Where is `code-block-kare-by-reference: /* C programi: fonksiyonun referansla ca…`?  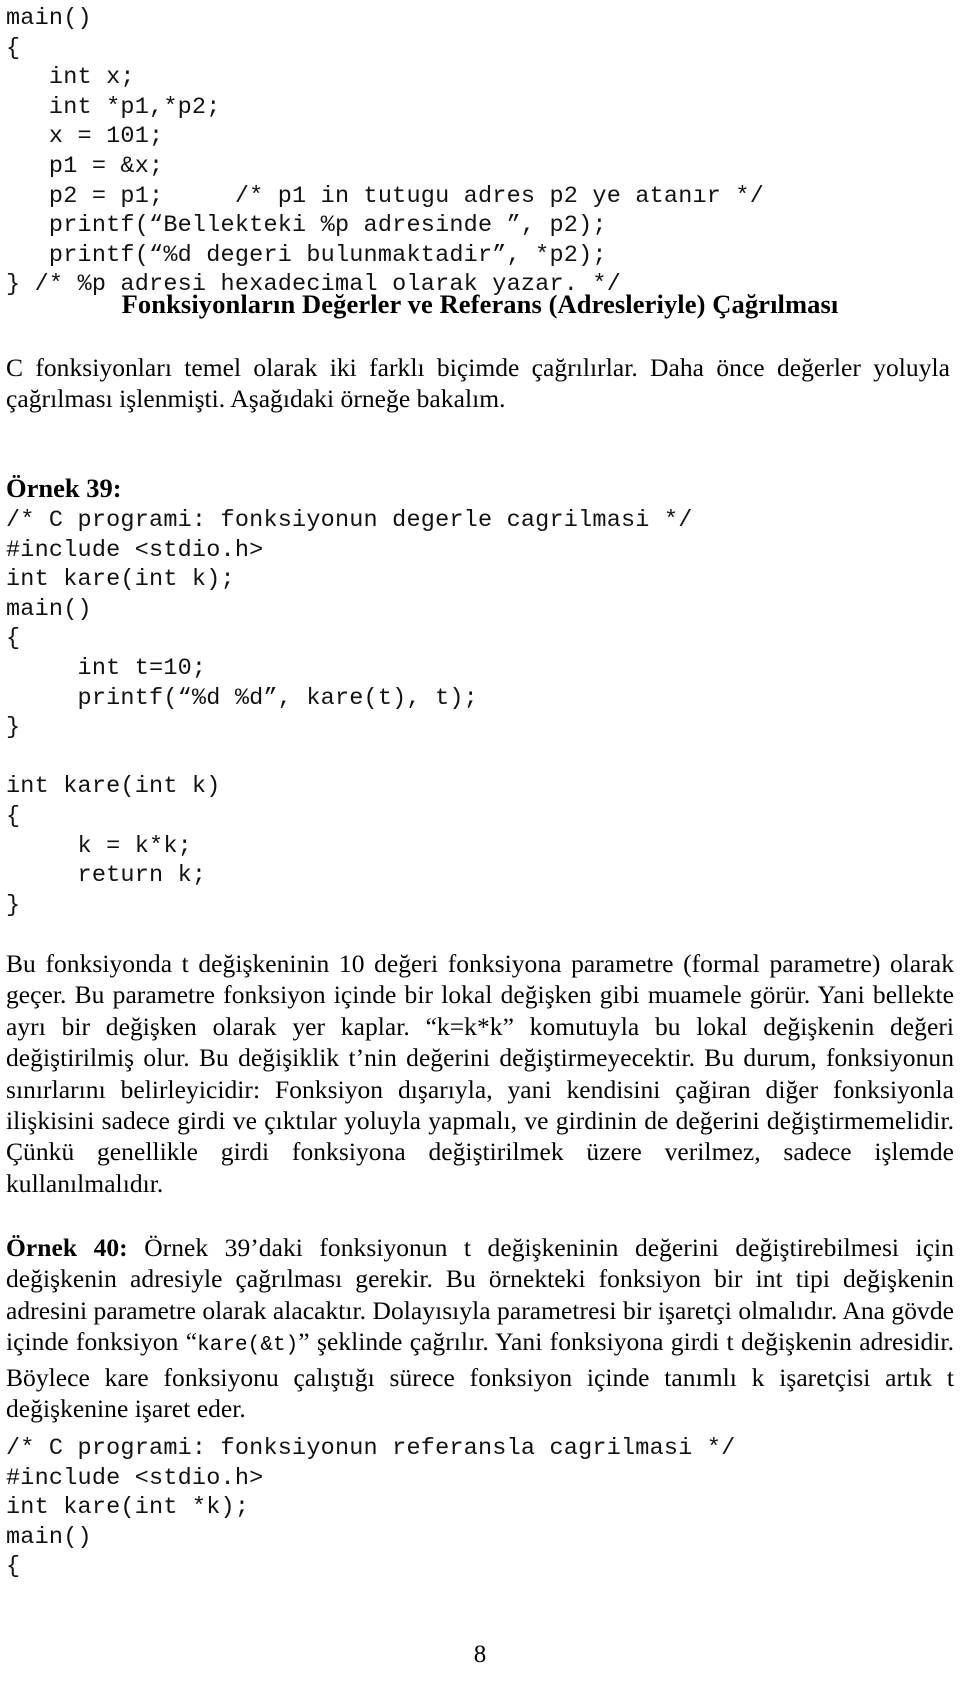 code-block-kare-by-reference: /* C programi: fonksiyonun referansla ca… is located at coordinates (371, 1508).